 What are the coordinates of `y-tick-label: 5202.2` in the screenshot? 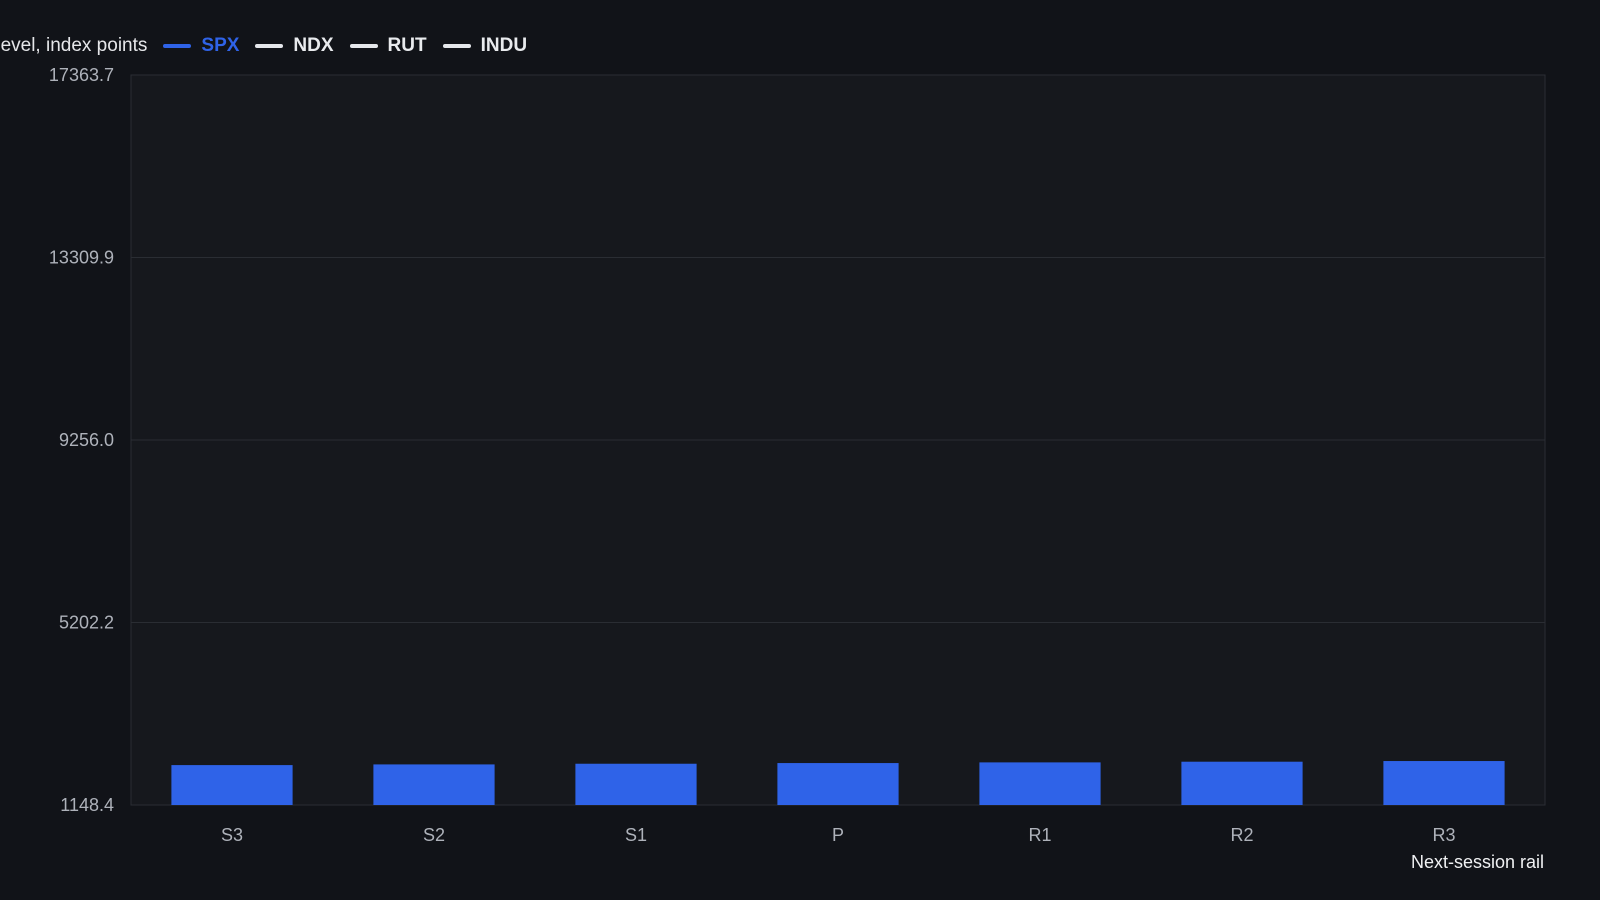 It's located at (86, 623).